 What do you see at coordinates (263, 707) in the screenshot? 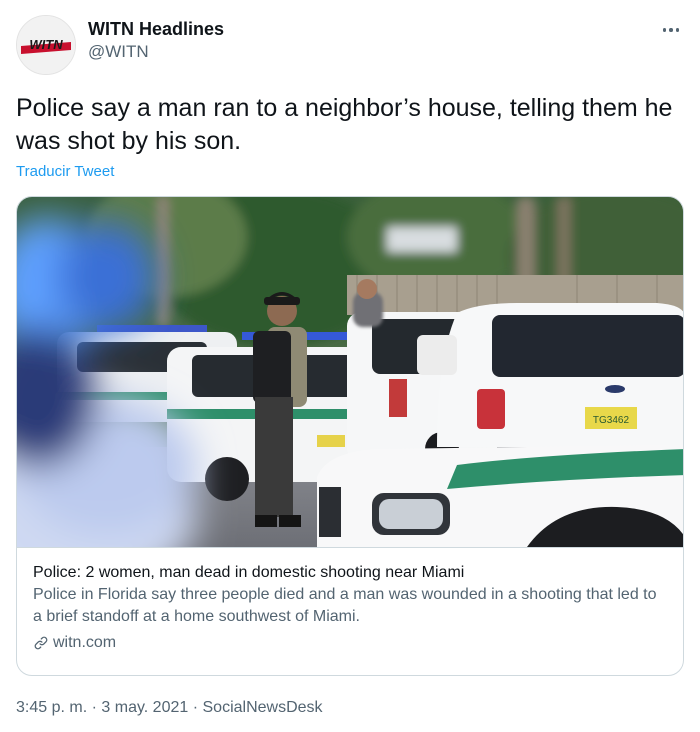
I see `tweet-source: SocialNewsDesk` at bounding box center [263, 707].